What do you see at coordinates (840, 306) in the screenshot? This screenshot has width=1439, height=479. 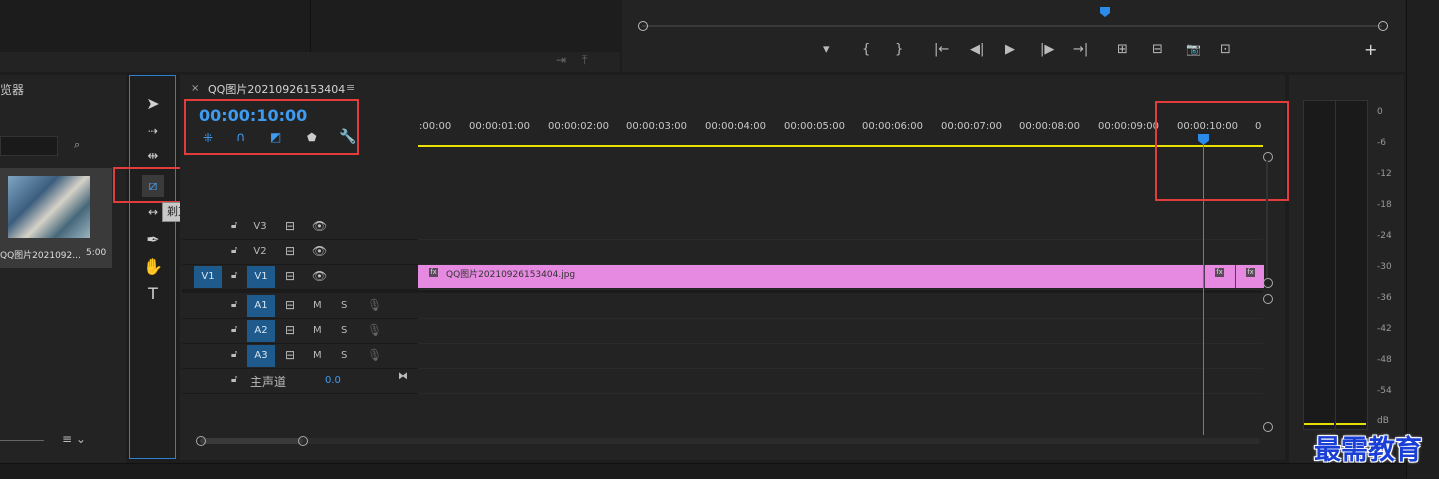 I see `track-lane-a1` at bounding box center [840, 306].